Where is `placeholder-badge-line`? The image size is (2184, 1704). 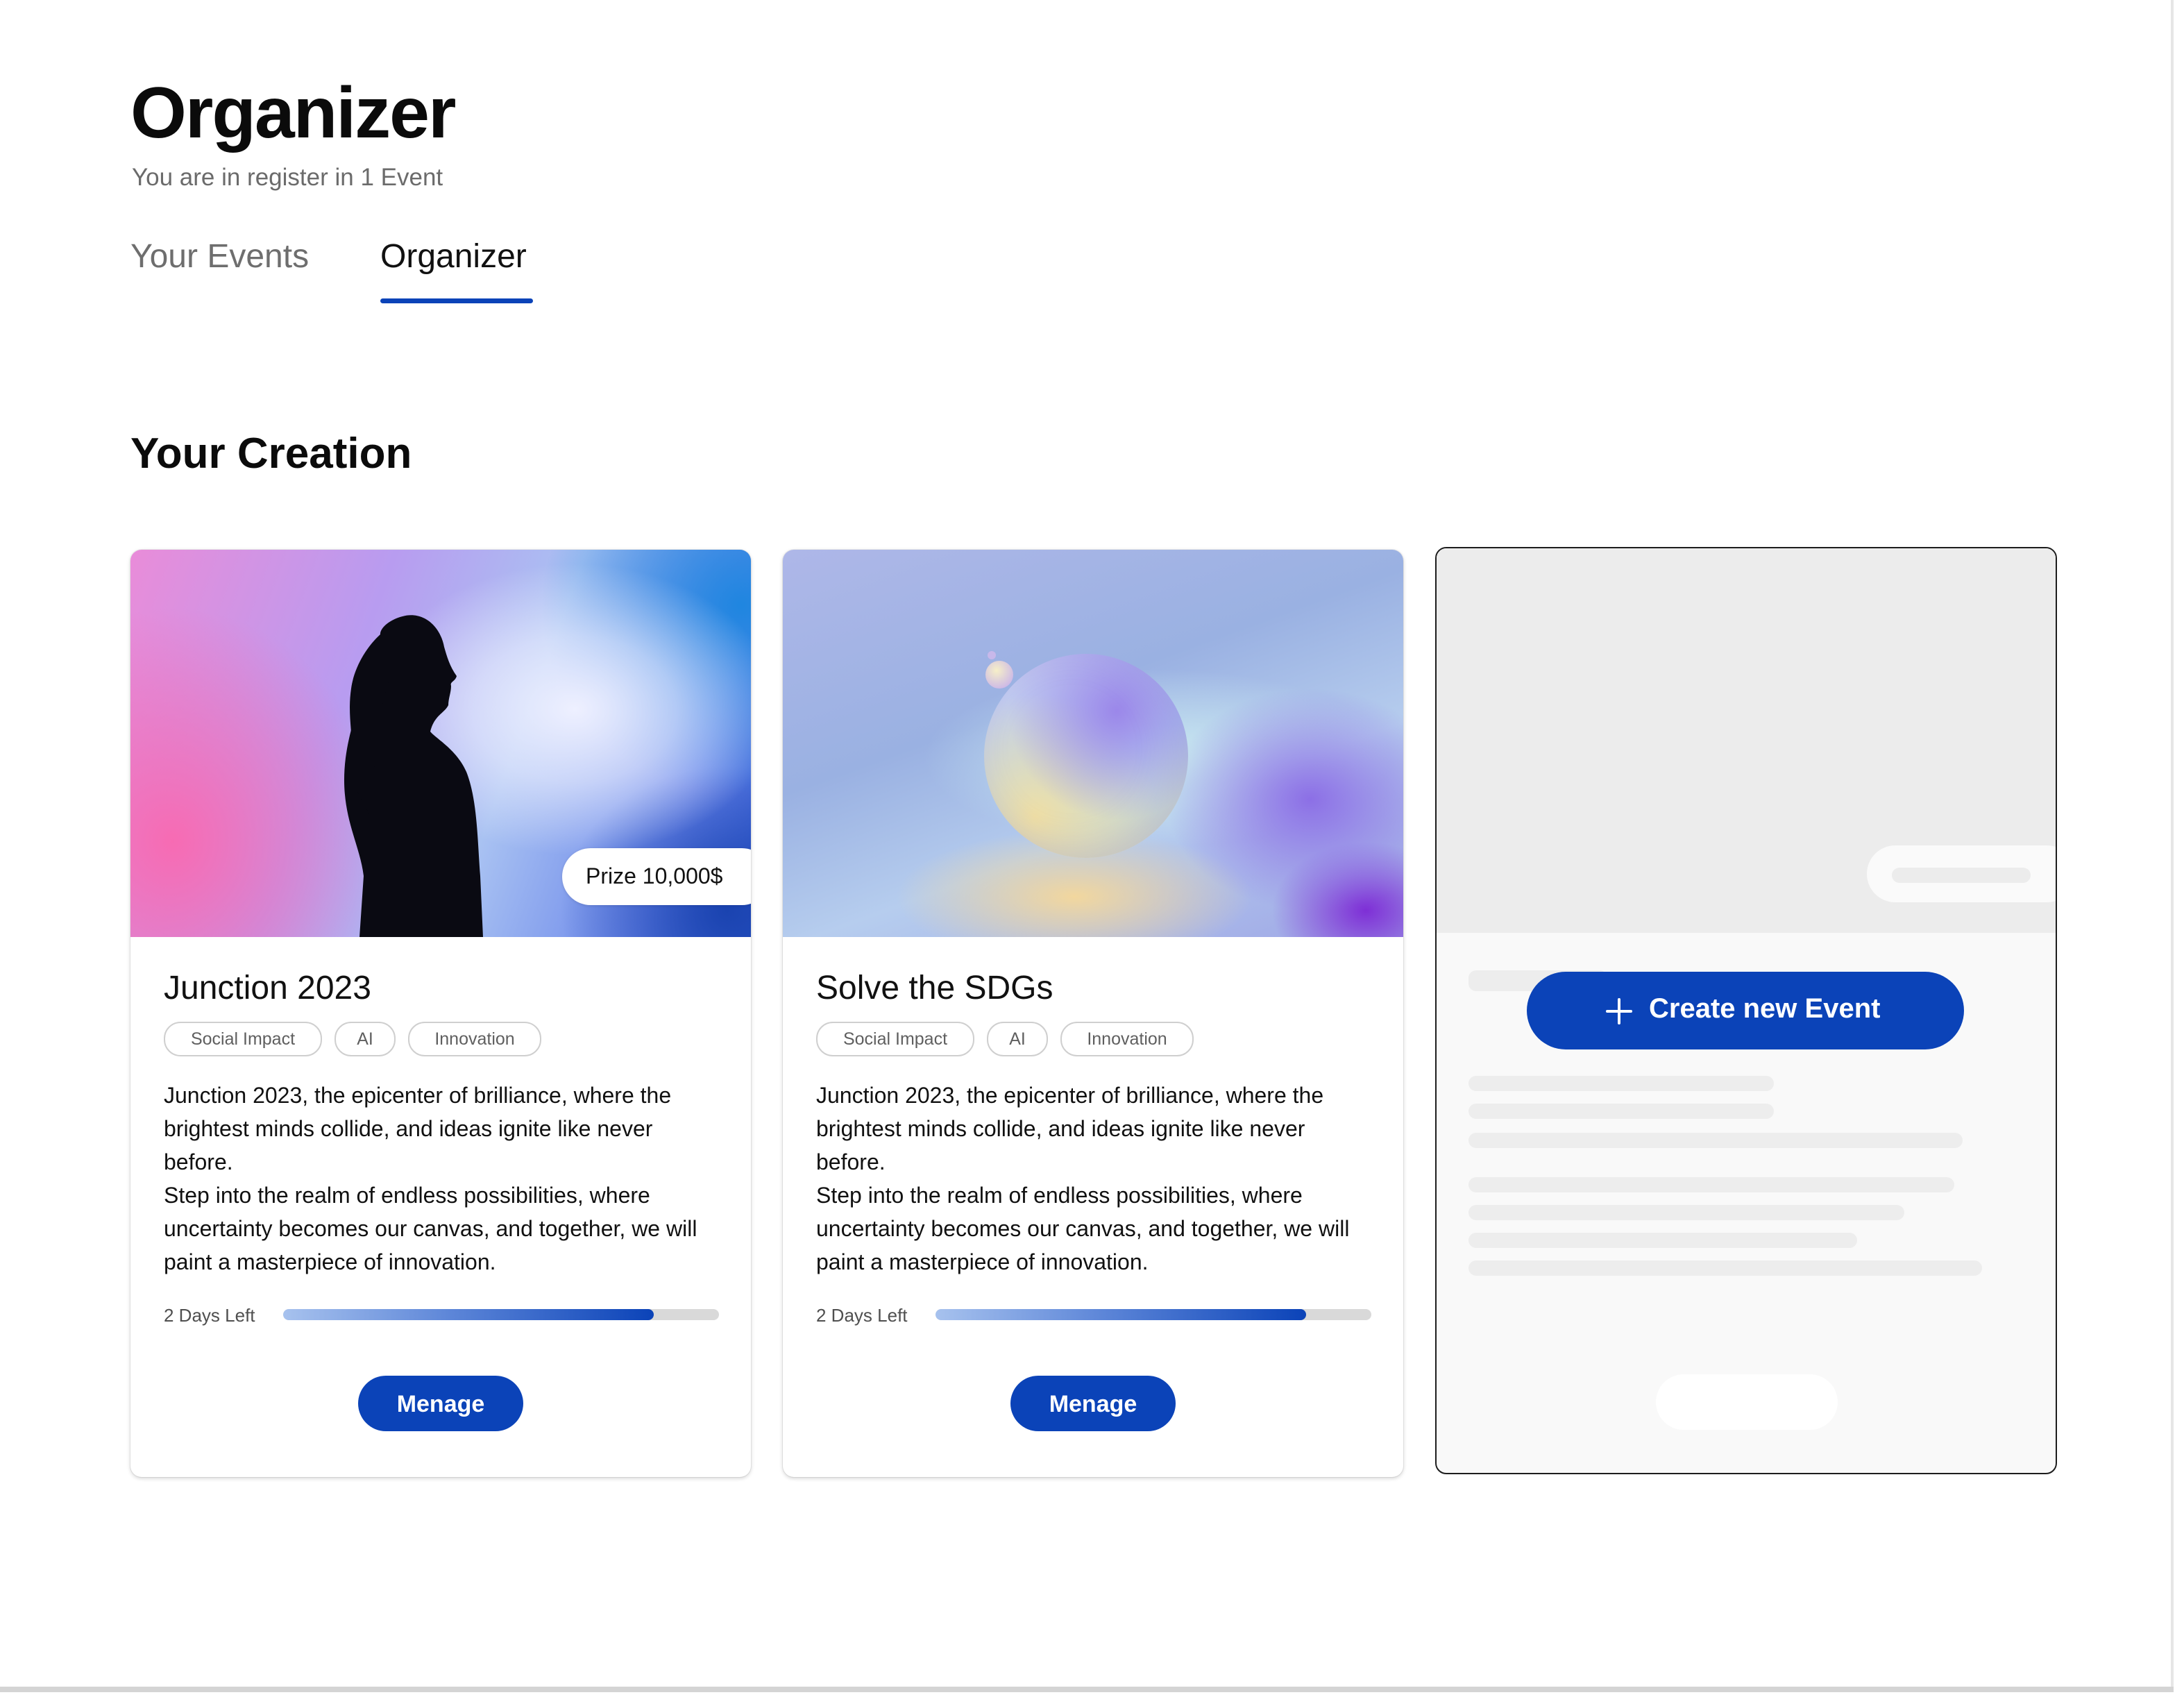 placeholder-badge-line is located at coordinates (1961, 876).